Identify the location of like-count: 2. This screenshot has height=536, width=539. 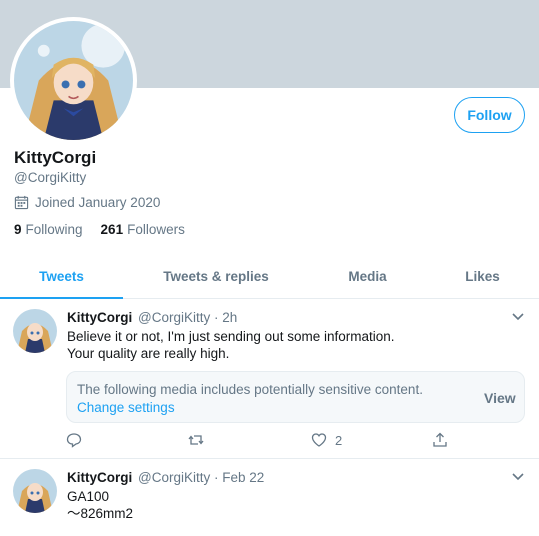
(339, 440).